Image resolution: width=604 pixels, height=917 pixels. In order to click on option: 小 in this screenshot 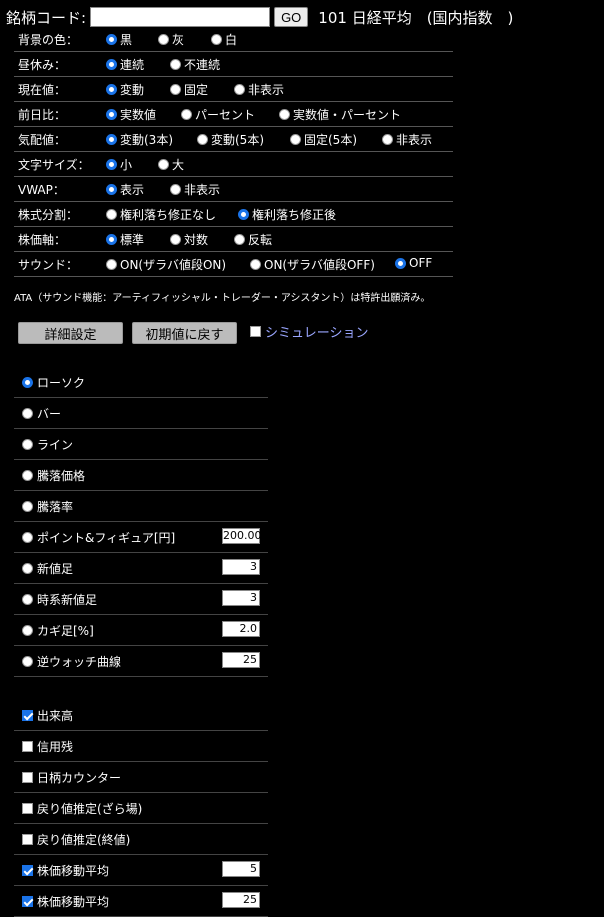, I will do `click(119, 164)`.